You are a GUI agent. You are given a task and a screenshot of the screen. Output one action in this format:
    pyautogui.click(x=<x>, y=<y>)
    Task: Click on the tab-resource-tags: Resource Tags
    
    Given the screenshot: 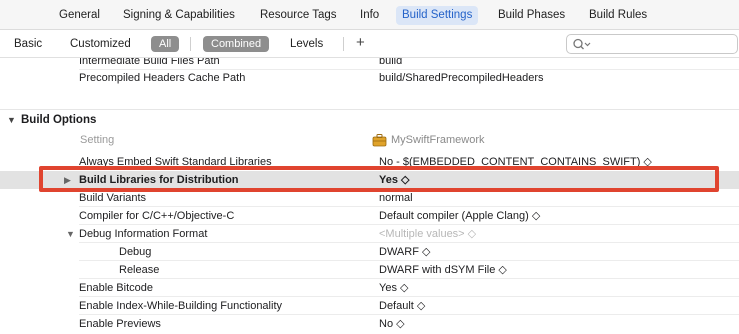 What is the action you would take?
    pyautogui.click(x=298, y=15)
    